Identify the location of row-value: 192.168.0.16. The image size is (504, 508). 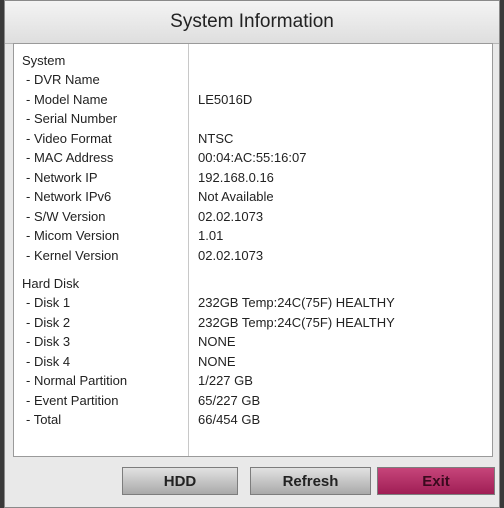
(236, 177).